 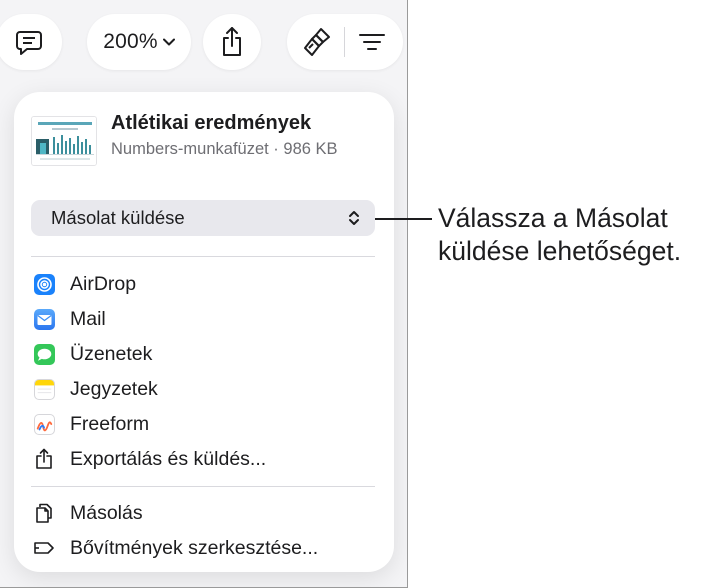 What do you see at coordinates (110, 423) in the screenshot?
I see `menu-item-label: Freeform` at bounding box center [110, 423].